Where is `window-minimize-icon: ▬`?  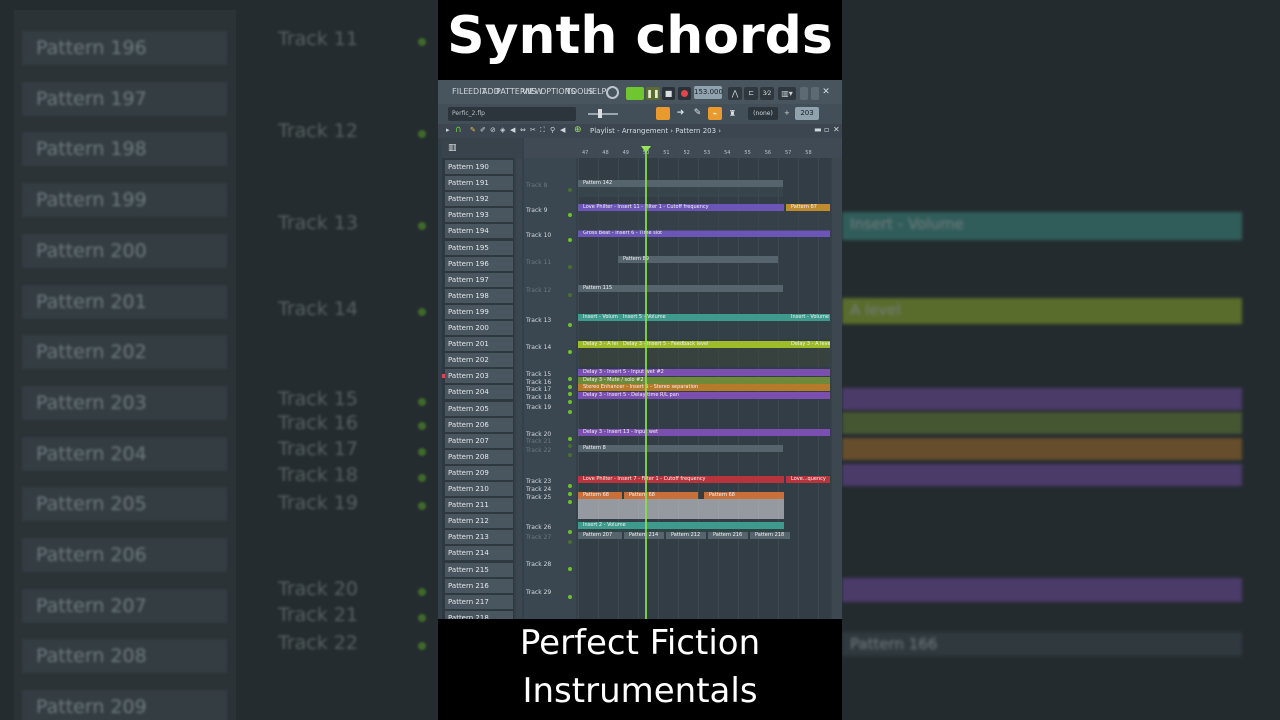
window-minimize-icon: ▬ is located at coordinates (818, 129).